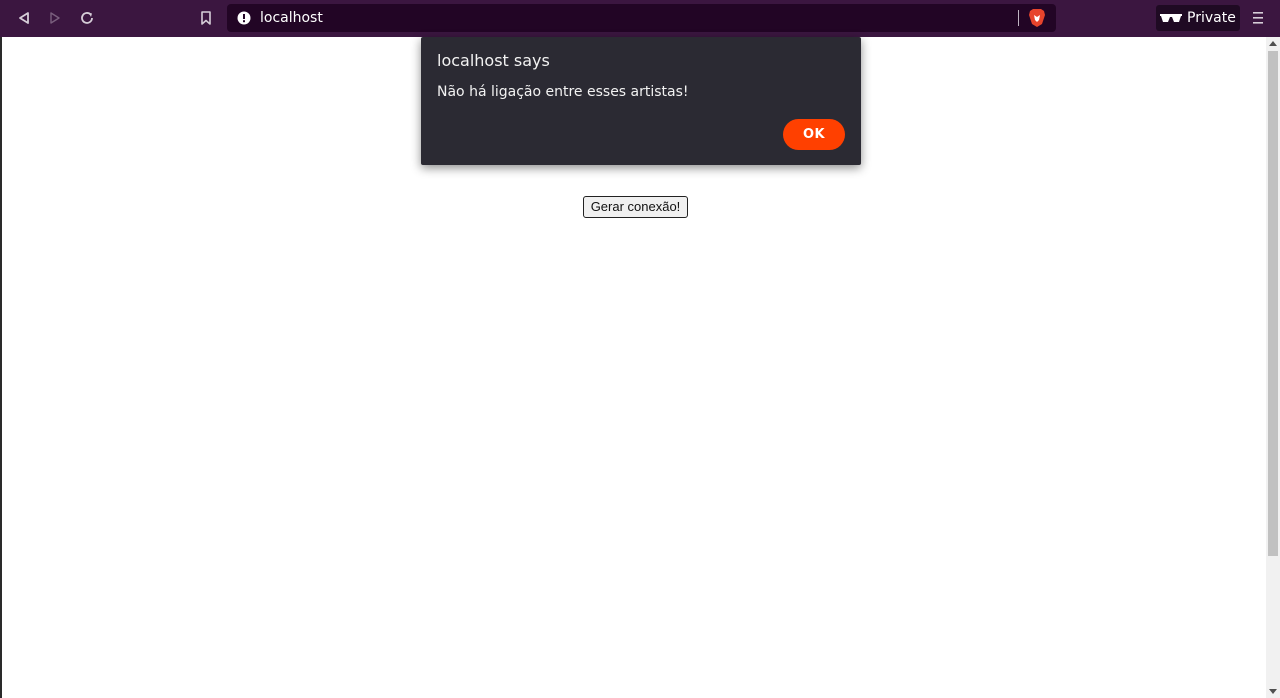 The image size is (1280, 698). Describe the element at coordinates (563, 92) in the screenshot. I see `dialog-message: Não há ligação entre esses artistas!` at that location.